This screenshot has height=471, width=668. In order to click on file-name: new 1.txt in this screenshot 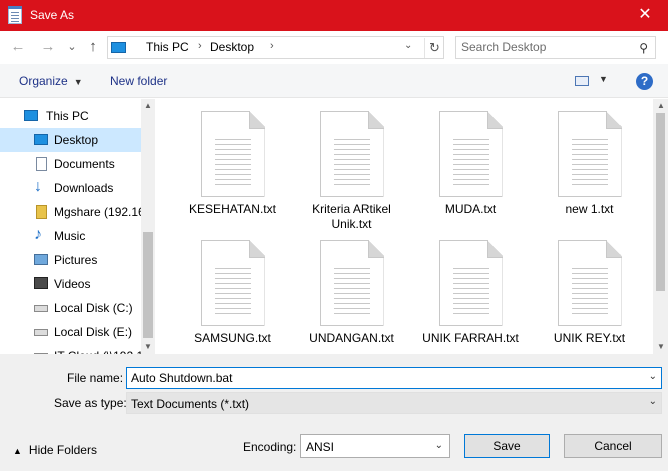, I will do `click(589, 209)`.